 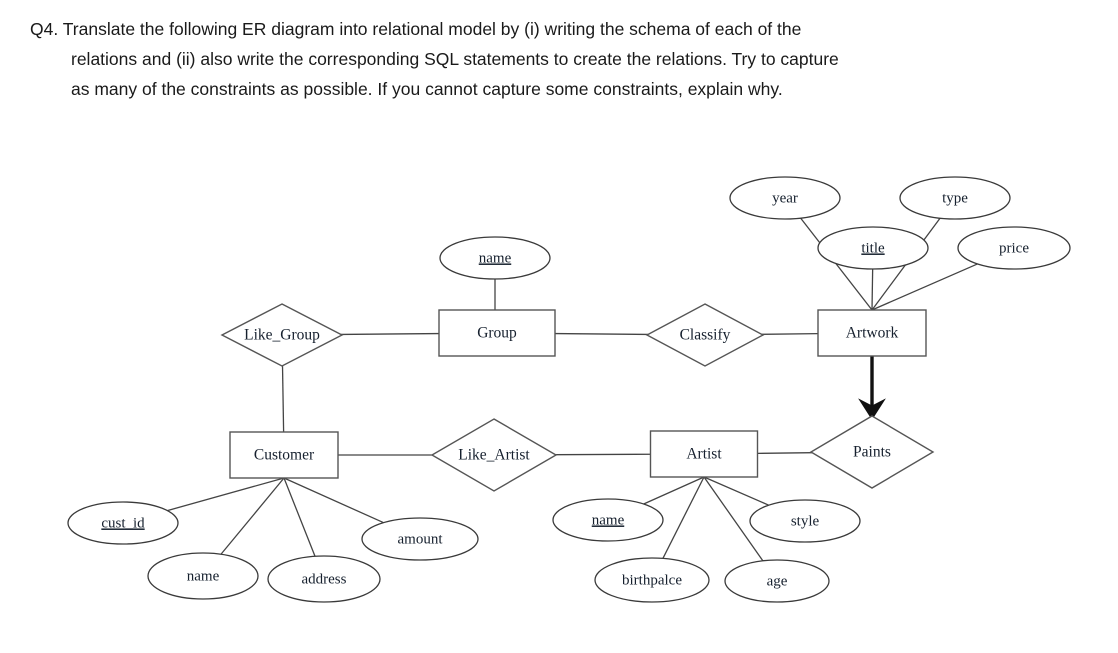 I want to click on attribute-edge-customer-name, so click(x=252, y=516).